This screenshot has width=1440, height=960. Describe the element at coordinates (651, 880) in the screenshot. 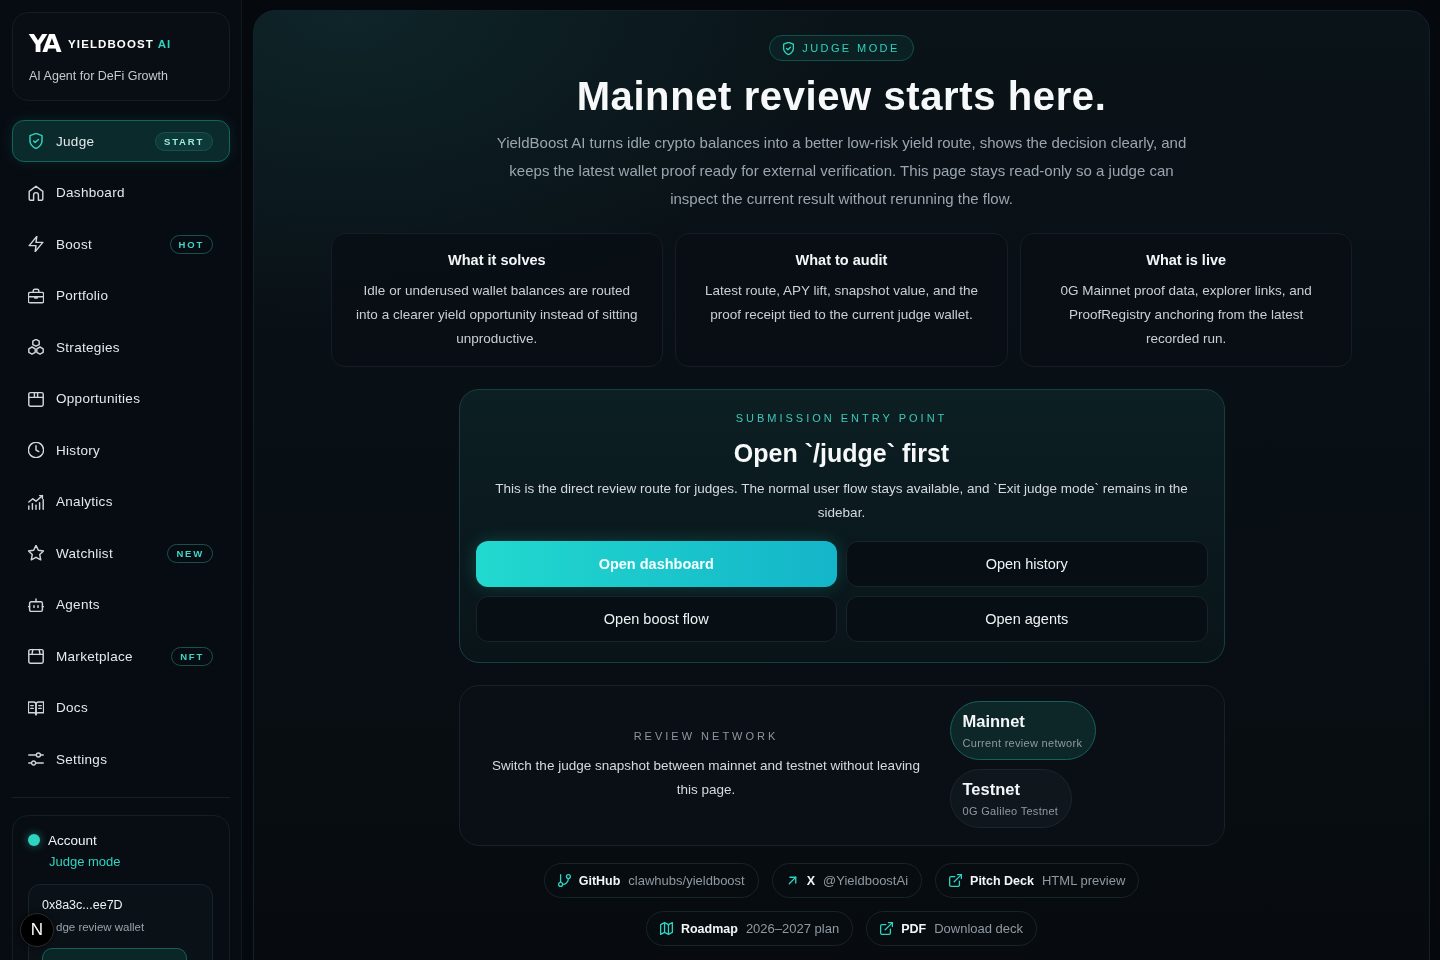

I see `resource-link: GitHub clawhubs/yieldboost` at that location.